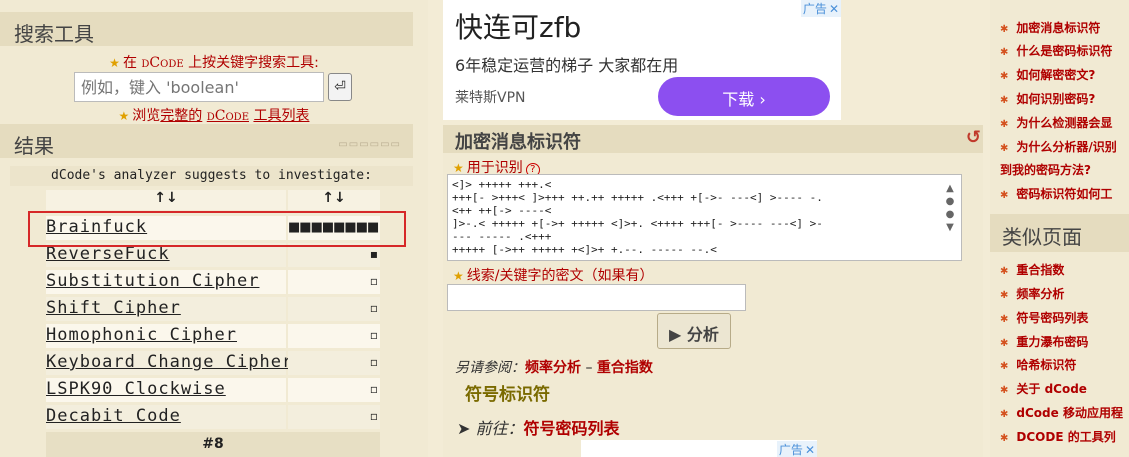 This screenshot has width=1129, height=457. What do you see at coordinates (518, 142) in the screenshot?
I see `identifier-title: 加密消息标识符` at bounding box center [518, 142].